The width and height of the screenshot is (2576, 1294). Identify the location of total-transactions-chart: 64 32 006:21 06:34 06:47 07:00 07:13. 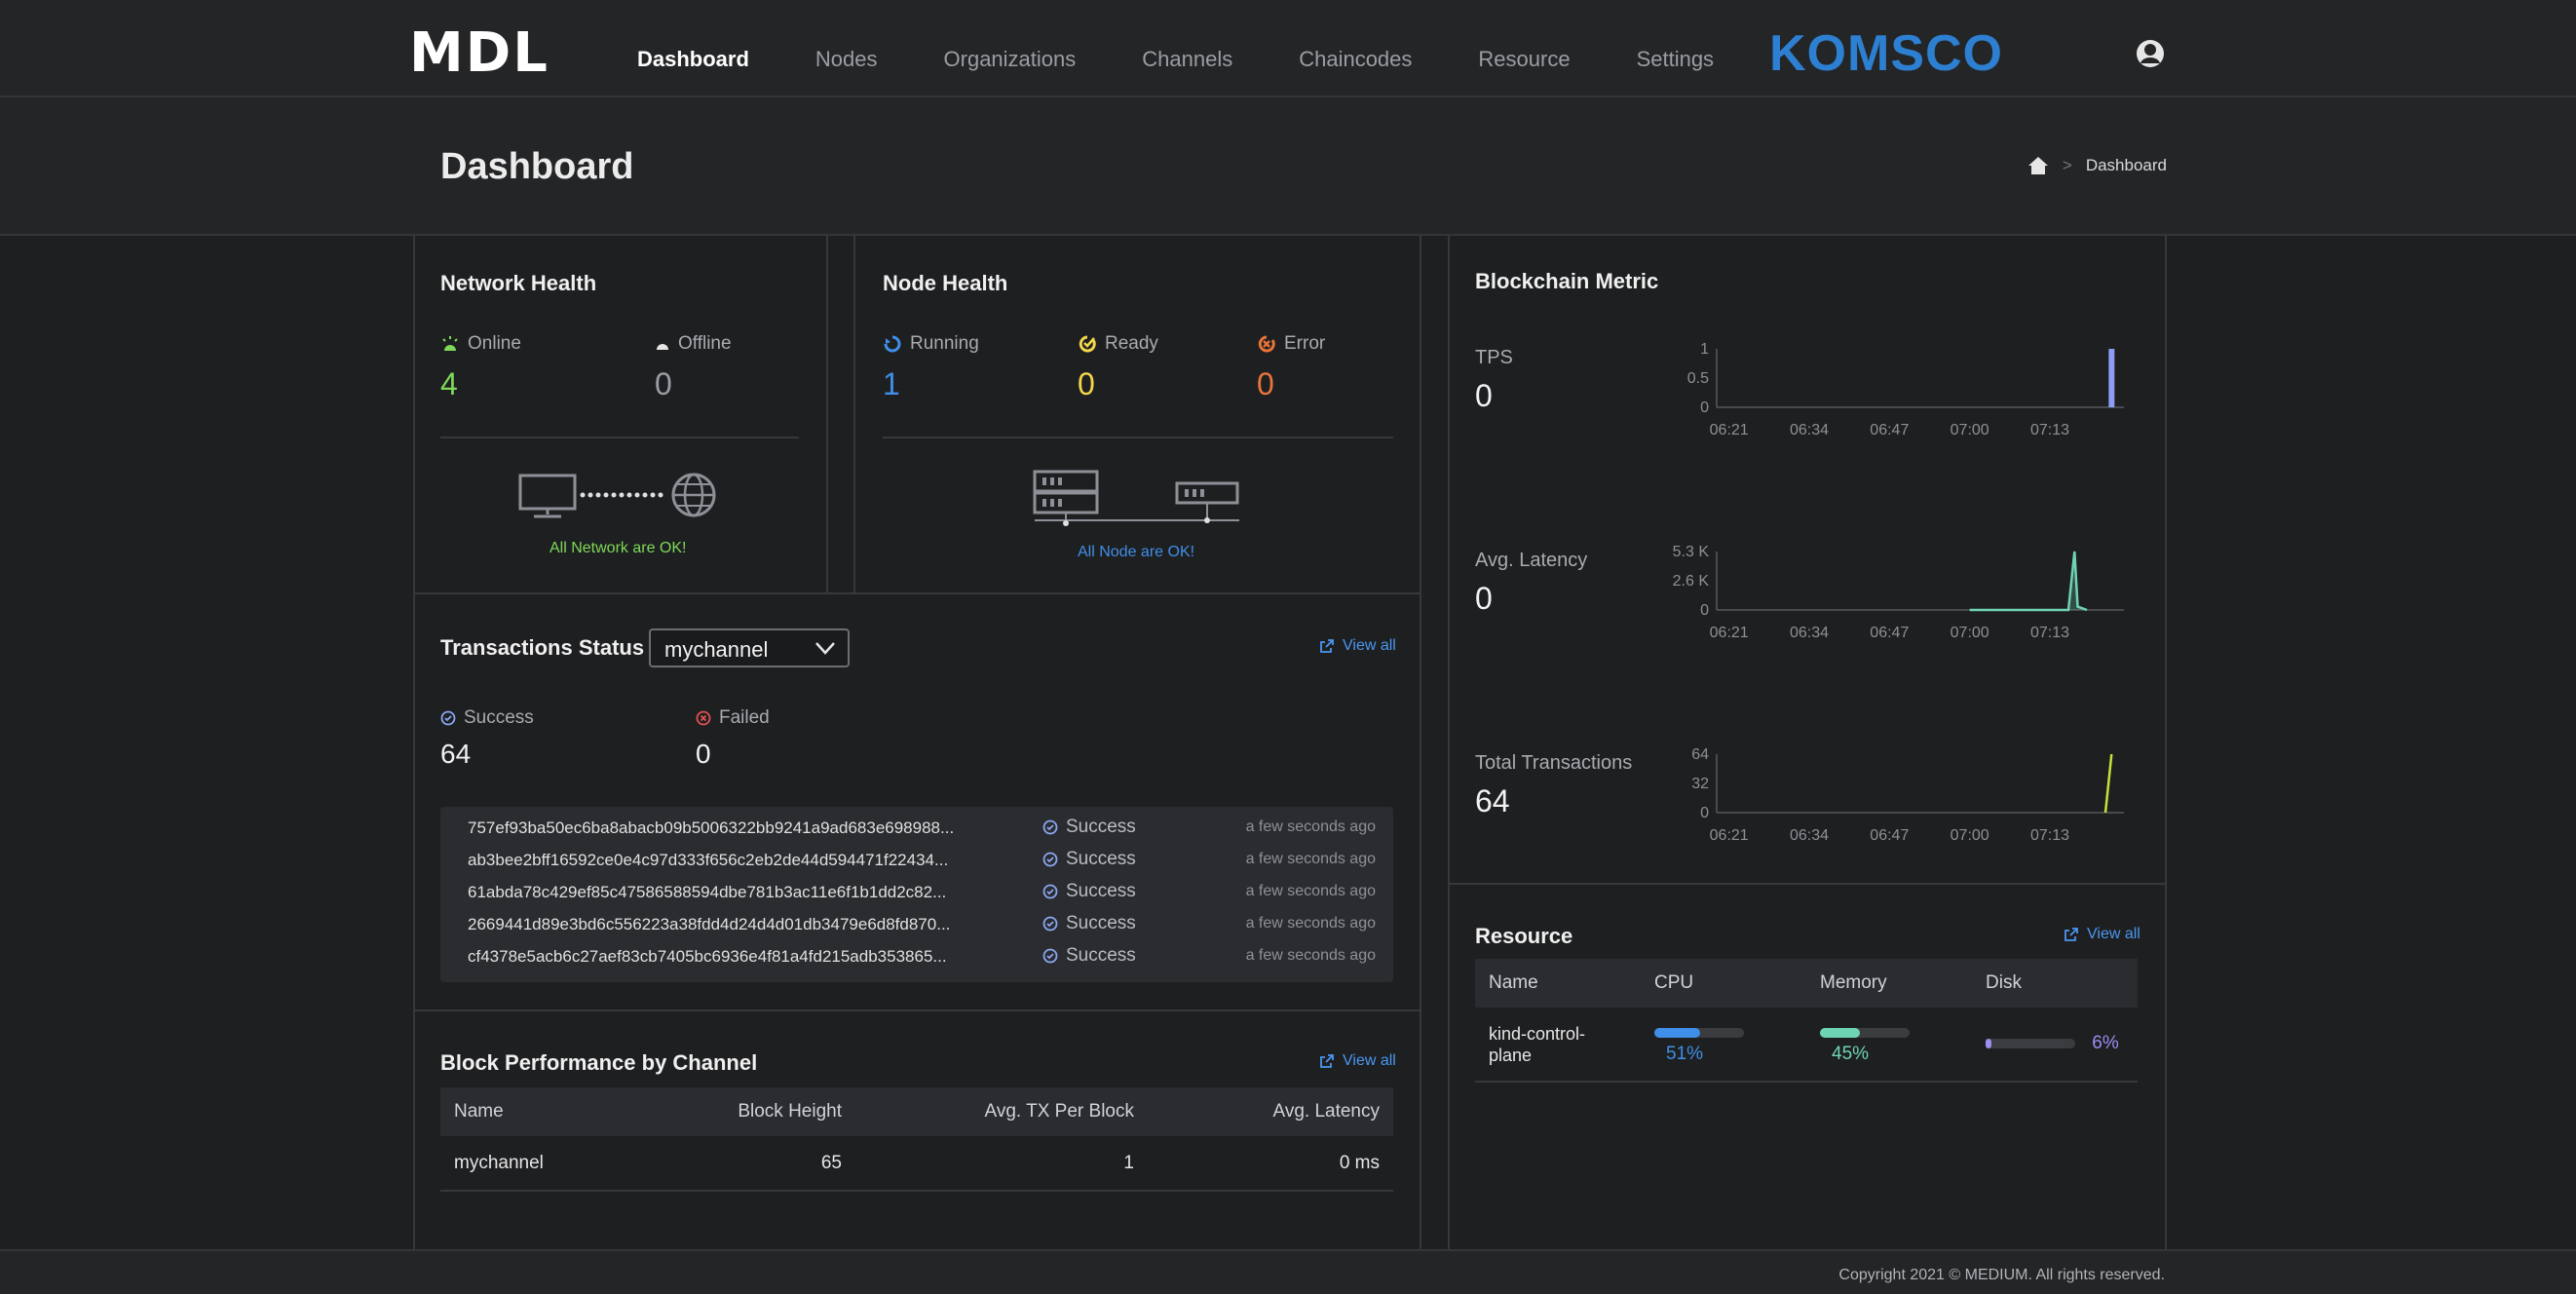
(1907, 795).